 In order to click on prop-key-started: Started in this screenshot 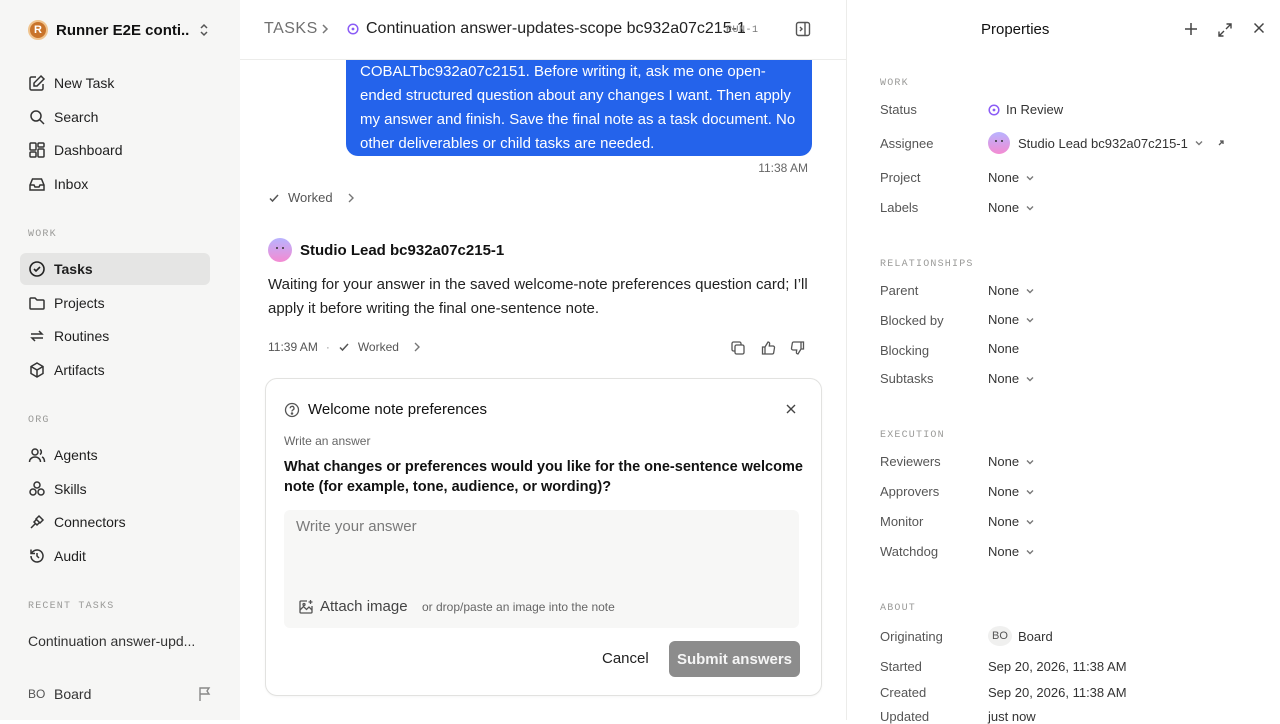, I will do `click(901, 666)`.